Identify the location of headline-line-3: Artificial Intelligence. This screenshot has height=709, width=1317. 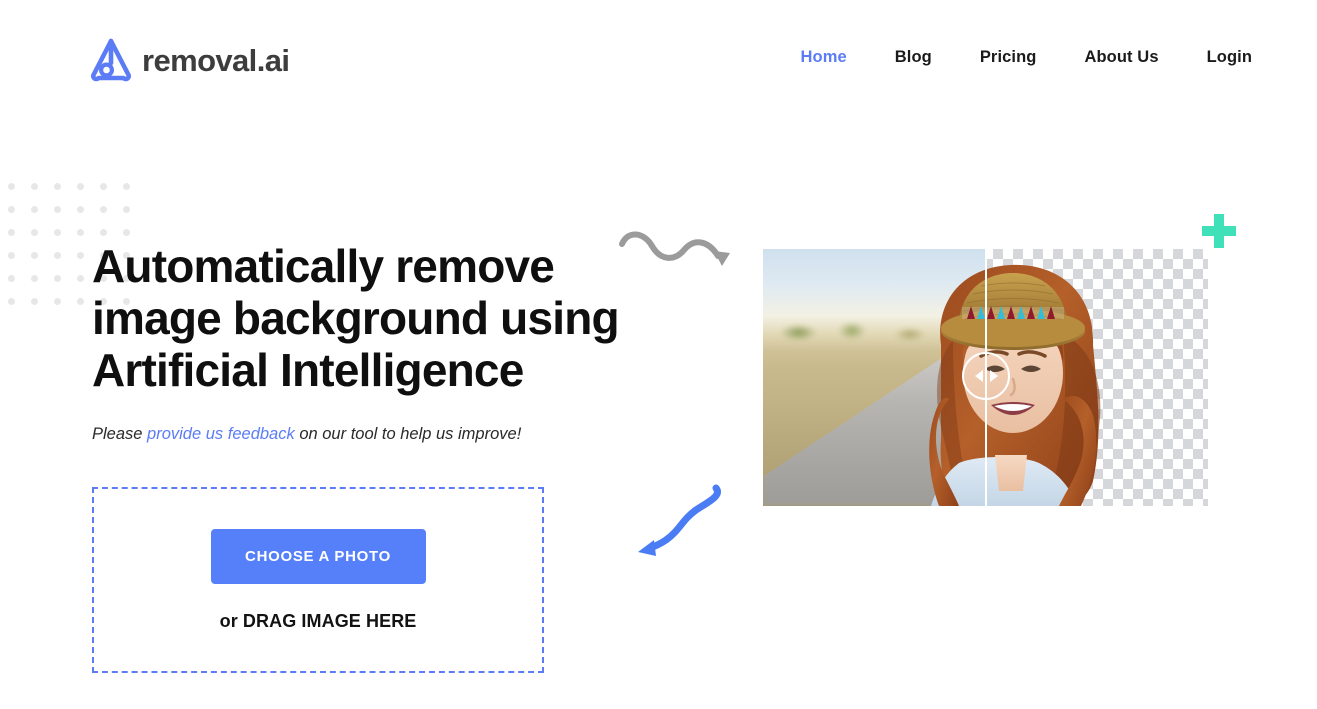
(308, 370).